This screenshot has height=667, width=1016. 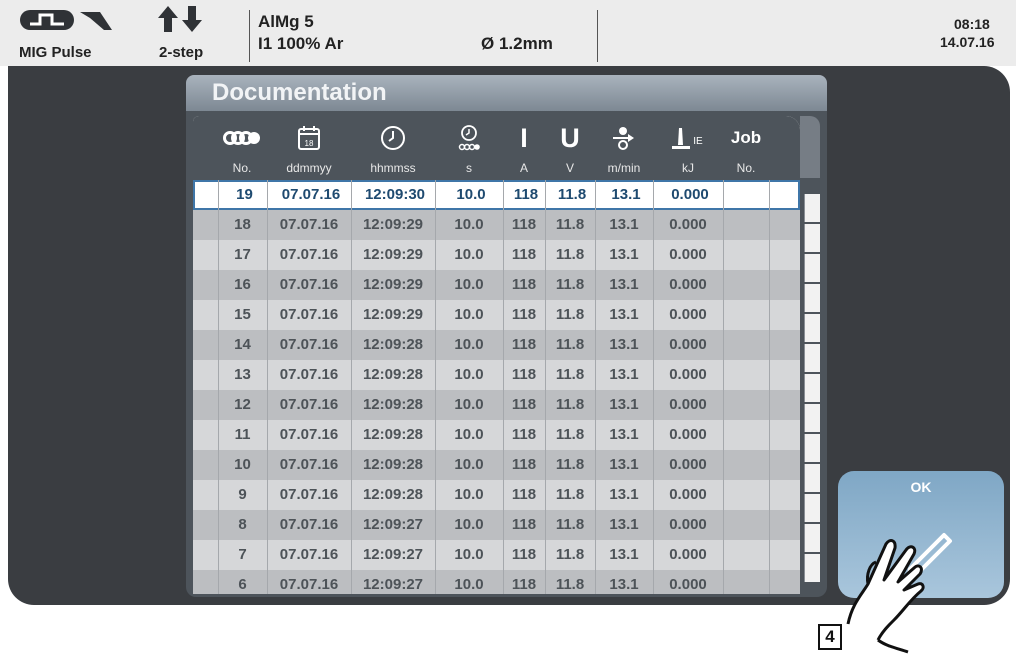 What do you see at coordinates (496, 555) in the screenshot?
I see `table-row: 7 07.07.16 12:09:27 10.0 118 11.8 13.1 0.000` at bounding box center [496, 555].